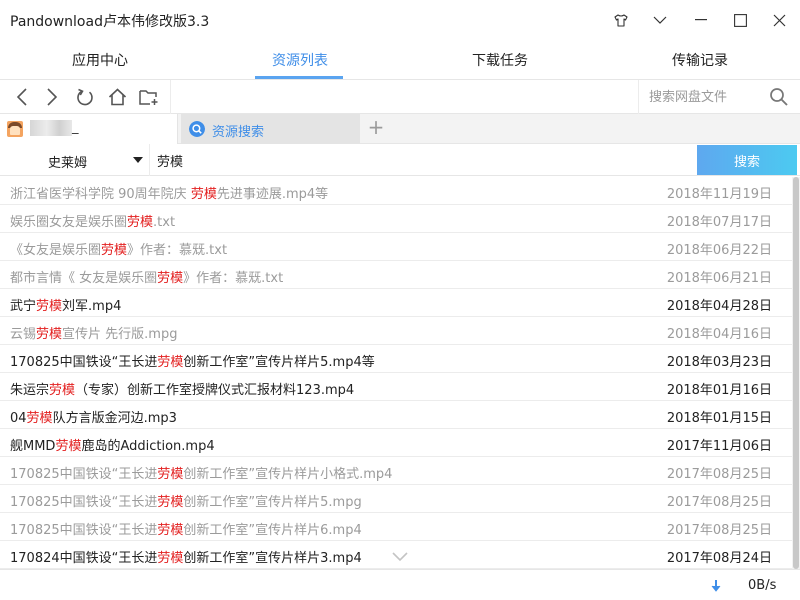 This screenshot has width=800, height=600. I want to click on new-folder-button, so click(149, 97).